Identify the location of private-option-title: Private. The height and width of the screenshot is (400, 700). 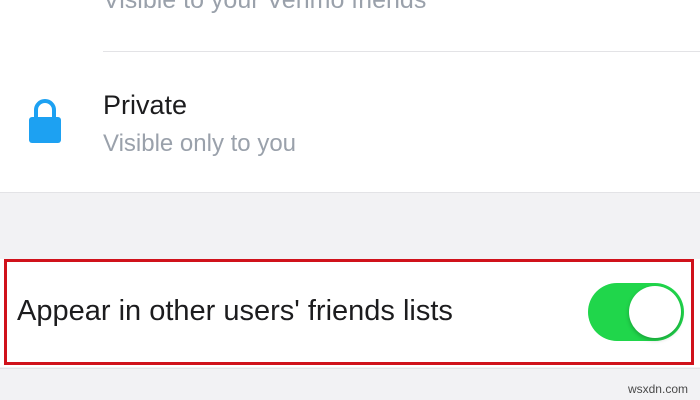
(145, 105).